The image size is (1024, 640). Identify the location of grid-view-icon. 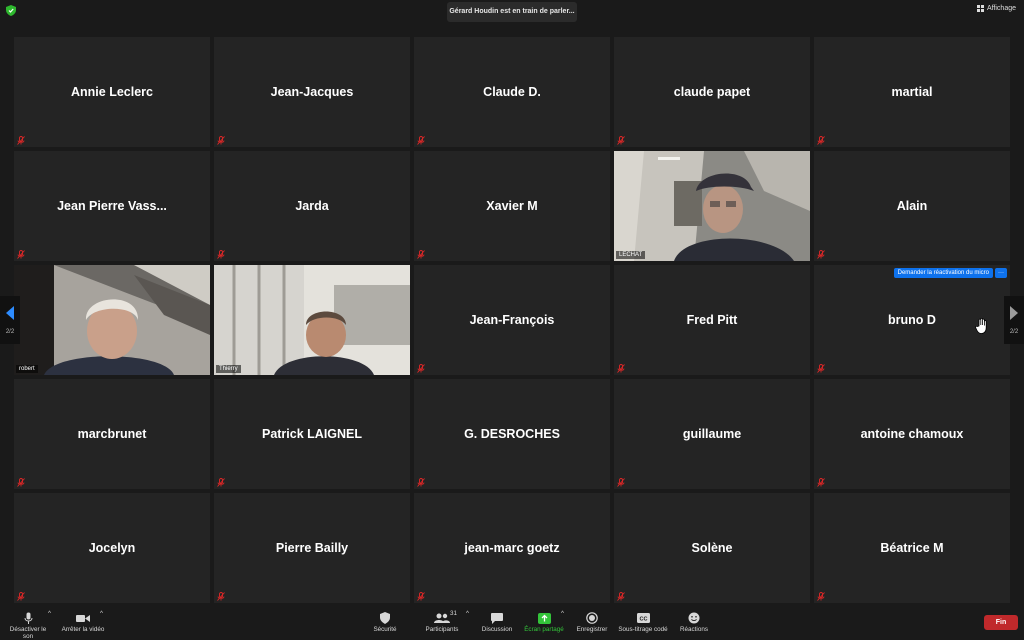
(980, 8).